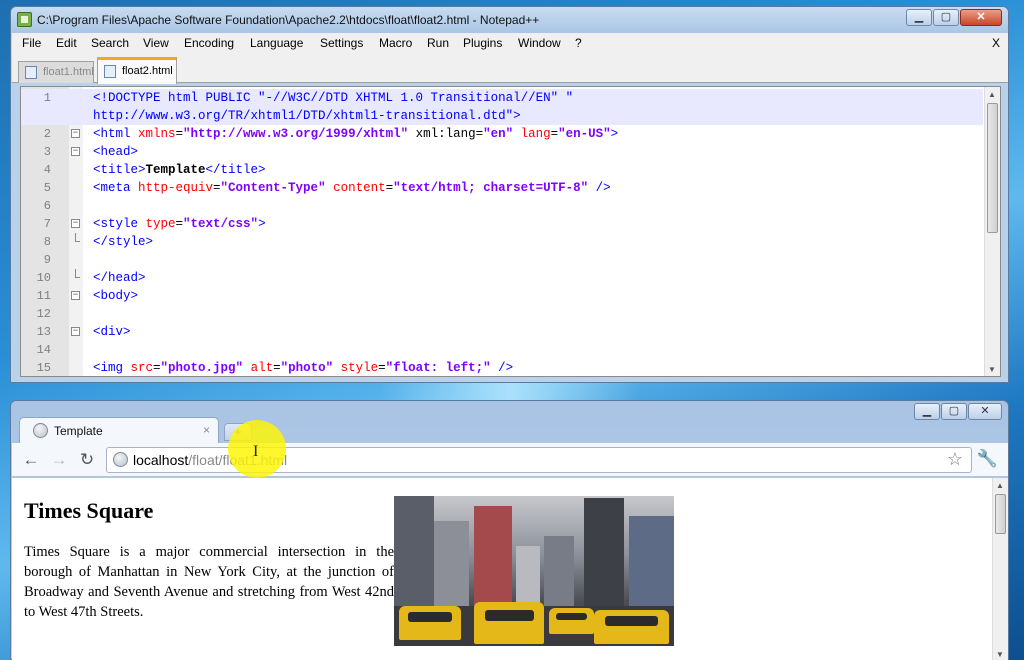 The width and height of the screenshot is (1024, 660). Describe the element at coordinates (47, 98) in the screenshot. I see `line-number: 1` at that location.